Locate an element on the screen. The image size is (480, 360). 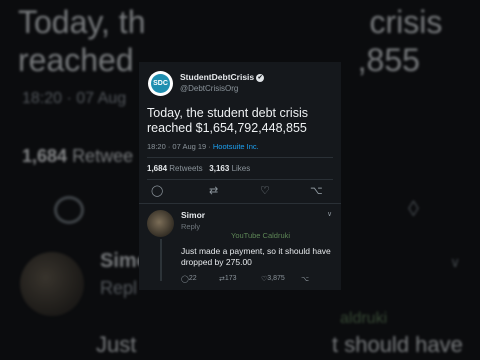
bg-retweets: 1,684 Retwee is located at coordinates (77, 156).